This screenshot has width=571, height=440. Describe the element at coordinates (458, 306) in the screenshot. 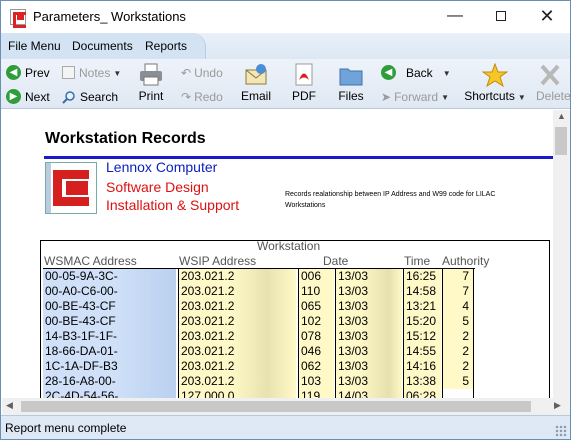

I see `cell-authority: 4` at that location.